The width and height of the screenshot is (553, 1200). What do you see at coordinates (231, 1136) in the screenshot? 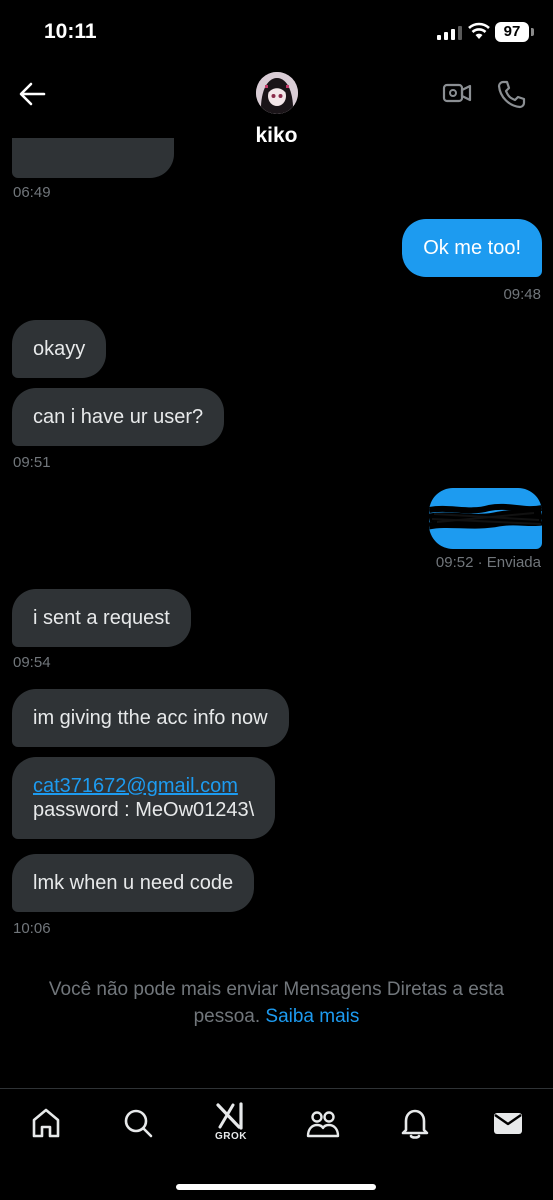
I see `grok-label: GROK` at bounding box center [231, 1136].